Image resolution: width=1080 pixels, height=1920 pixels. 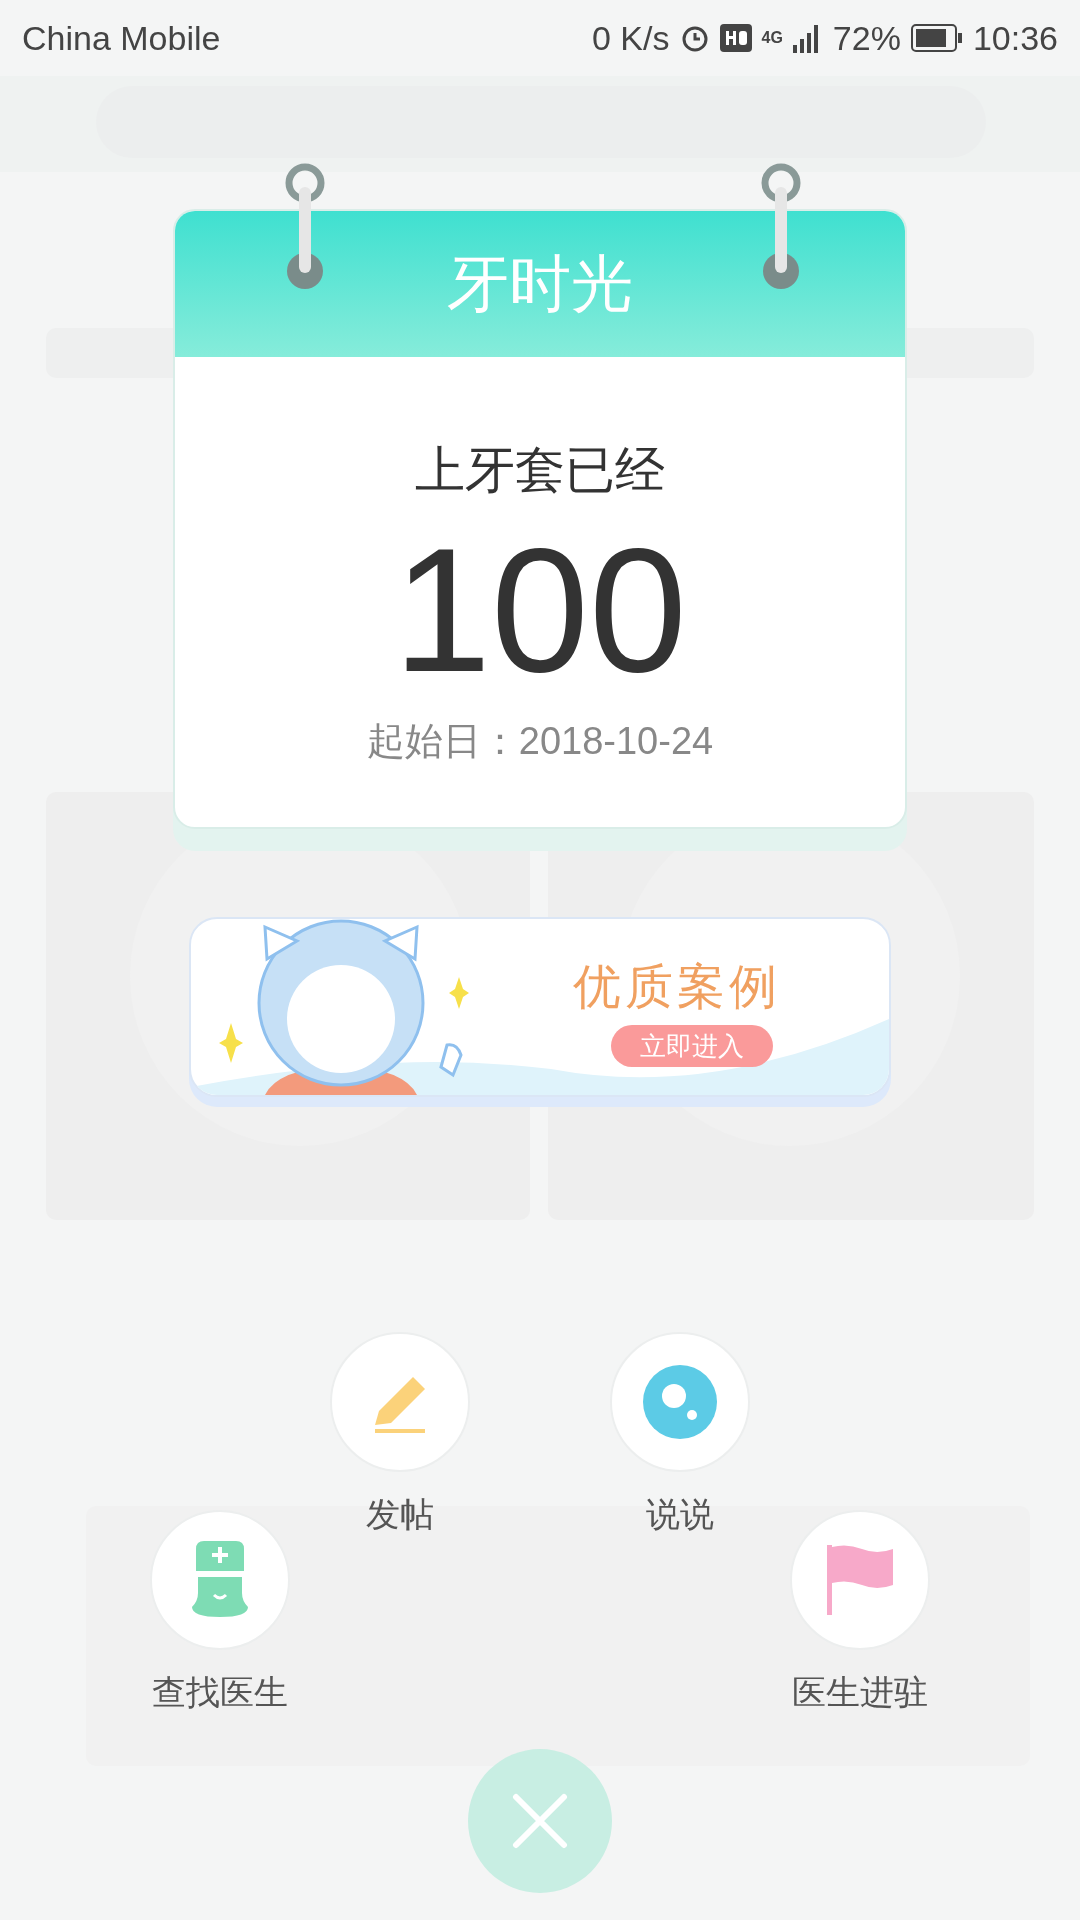 I want to click on doctor-icon, so click(x=220, y=1580).